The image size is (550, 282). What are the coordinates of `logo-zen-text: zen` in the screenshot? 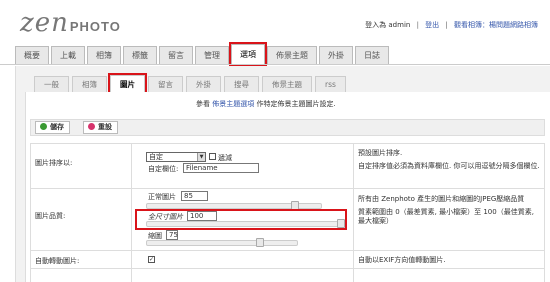 It's located at (44, 23).